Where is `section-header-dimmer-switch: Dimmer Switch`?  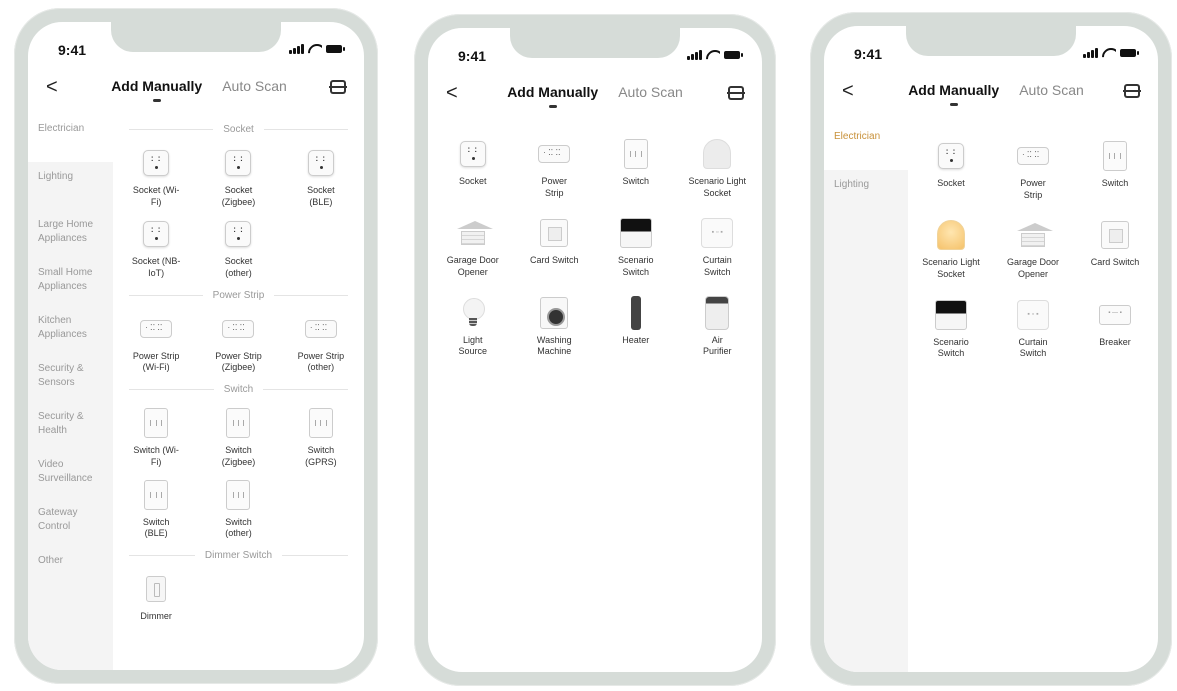 section-header-dimmer-switch: Dimmer Switch is located at coordinates (238, 555).